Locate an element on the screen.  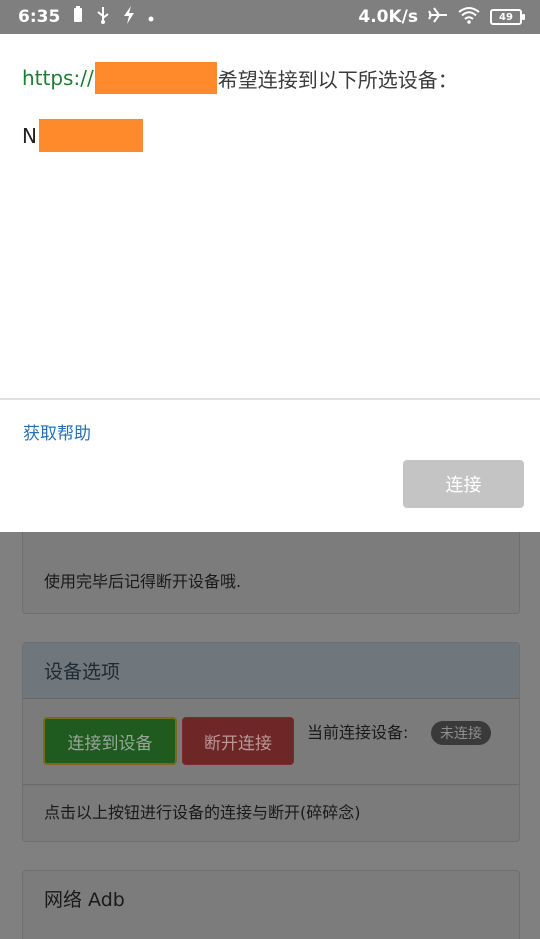
dialog-divider is located at coordinates (270, 399).